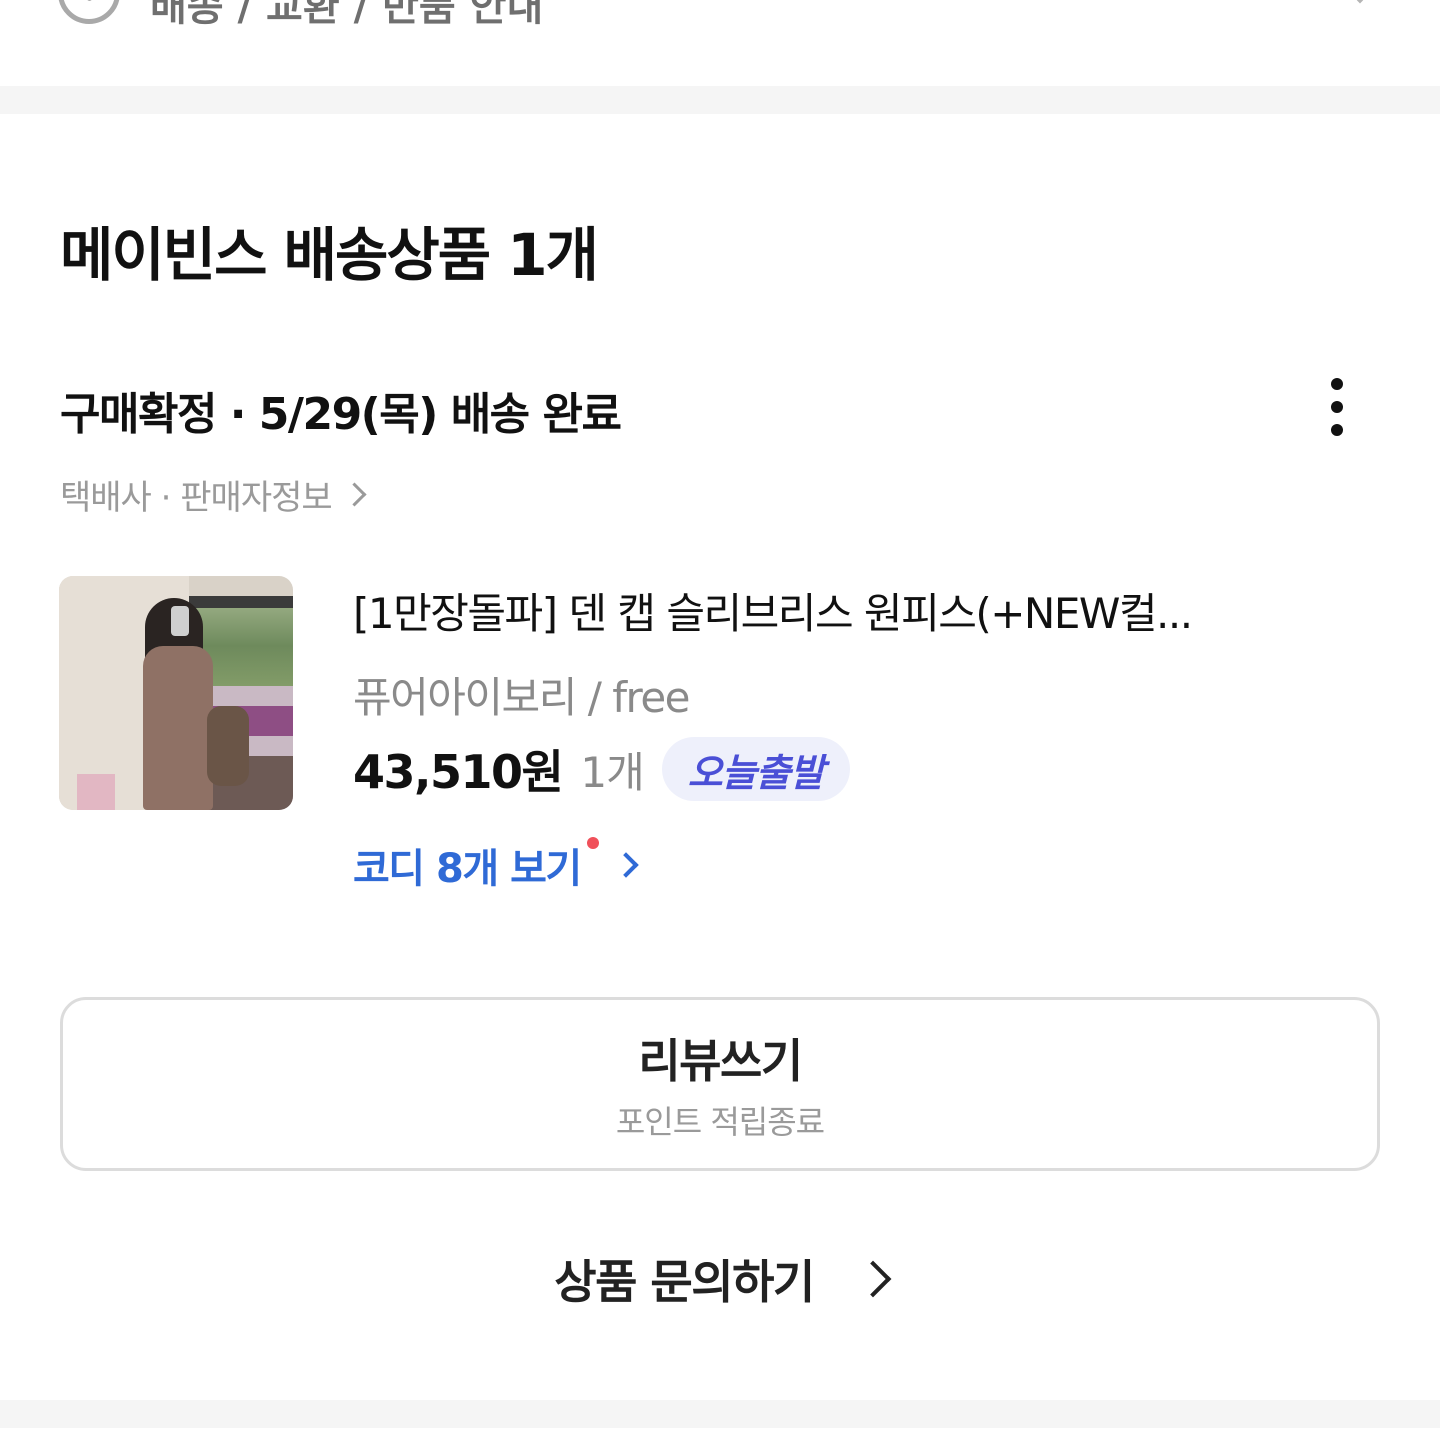  I want to click on thumb-phone, so click(180, 621).